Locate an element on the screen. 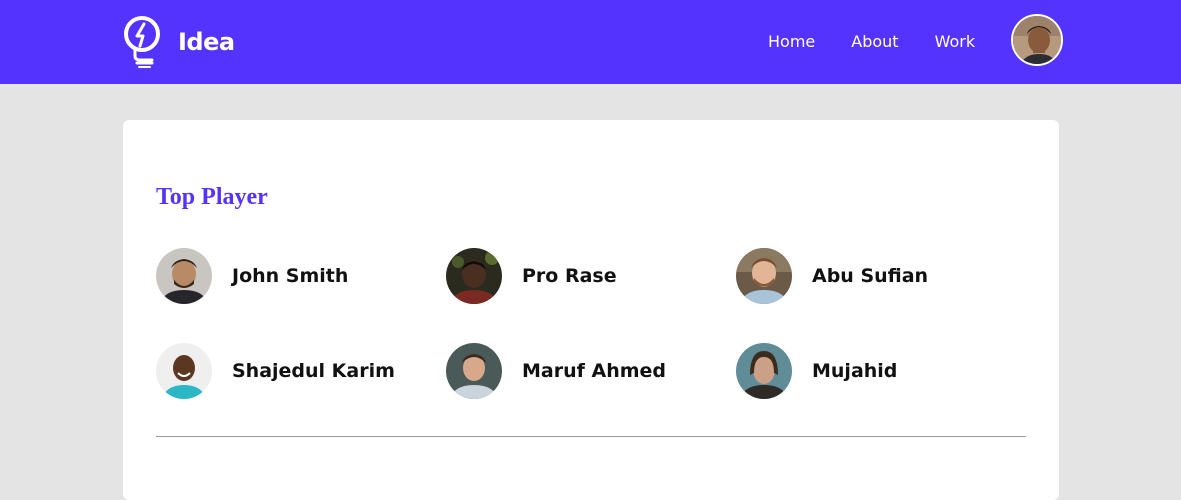 This screenshot has height=500, width=1181. player-item: Maruf Ahmed is located at coordinates (576, 371).